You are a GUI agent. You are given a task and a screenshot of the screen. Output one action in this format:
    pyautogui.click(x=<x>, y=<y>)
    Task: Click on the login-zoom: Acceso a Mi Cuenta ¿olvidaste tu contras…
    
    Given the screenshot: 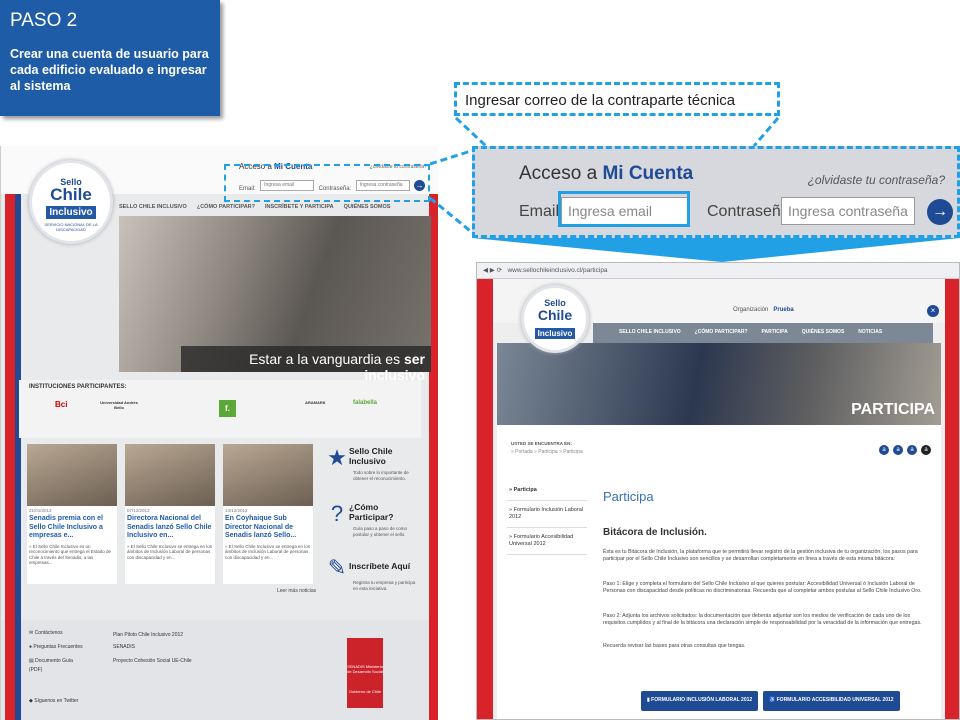 What is the action you would take?
    pyautogui.click(x=716, y=192)
    